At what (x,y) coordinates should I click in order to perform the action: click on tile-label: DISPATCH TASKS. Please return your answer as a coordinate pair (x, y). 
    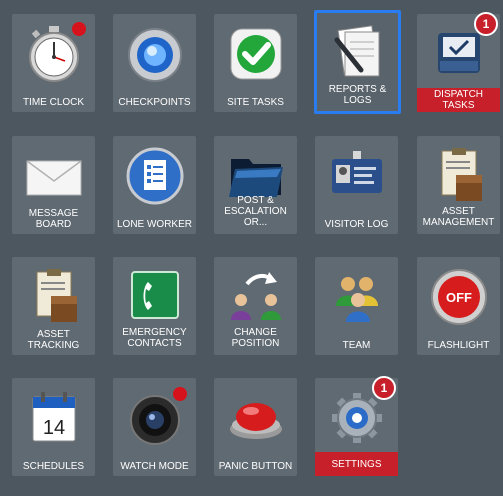
    Looking at the image, I should click on (458, 100).